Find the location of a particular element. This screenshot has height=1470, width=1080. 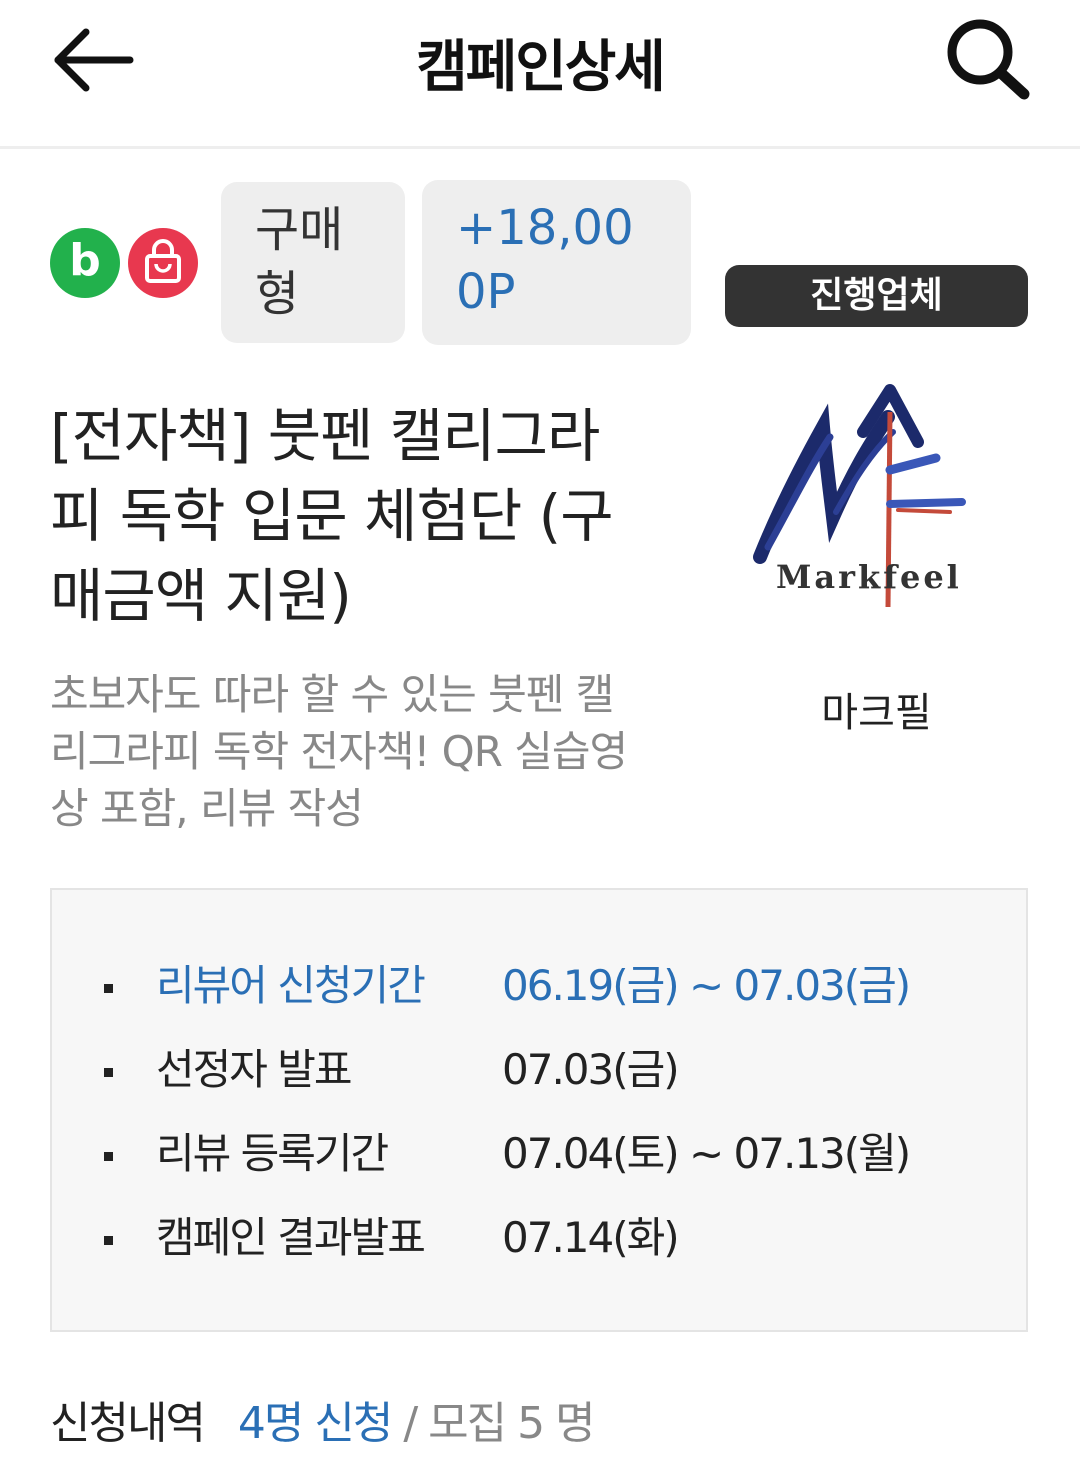

top-app-bar: 캠페인상세 is located at coordinates (540, 74).